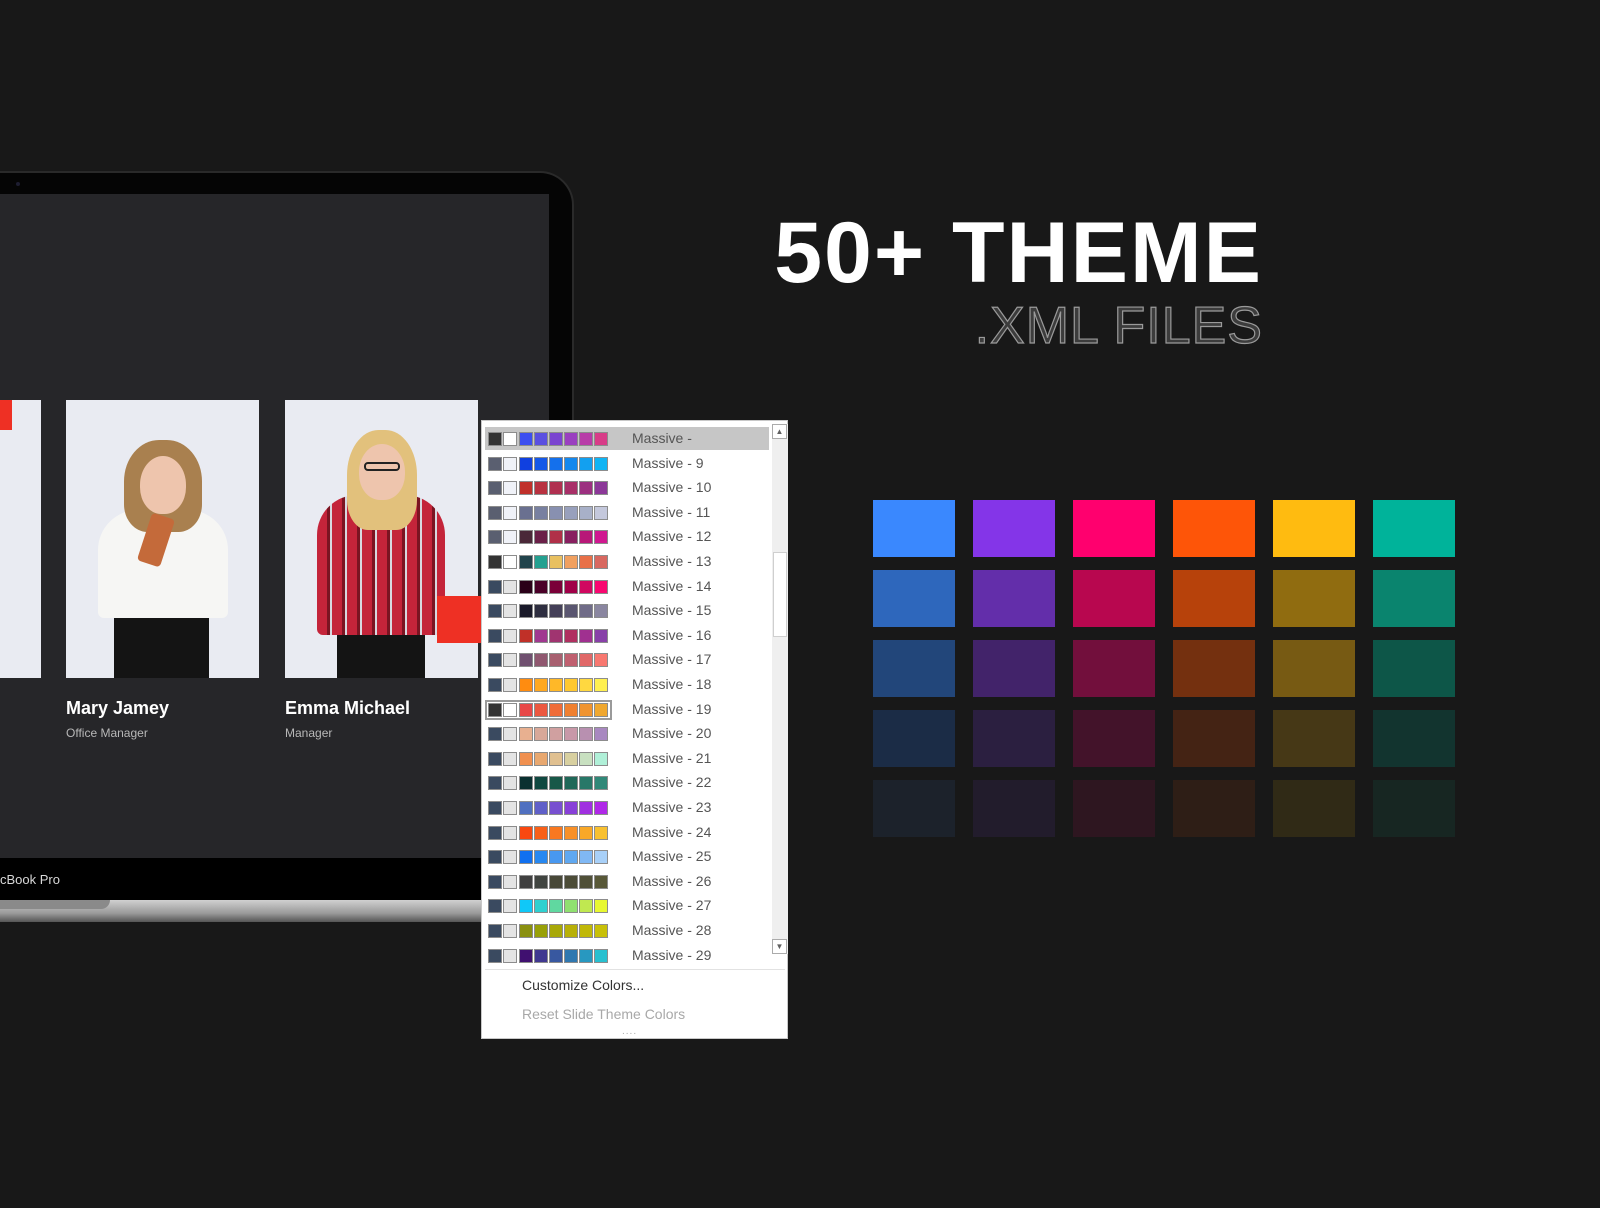  I want to click on theme-option: Massive - 10, so click(627, 487).